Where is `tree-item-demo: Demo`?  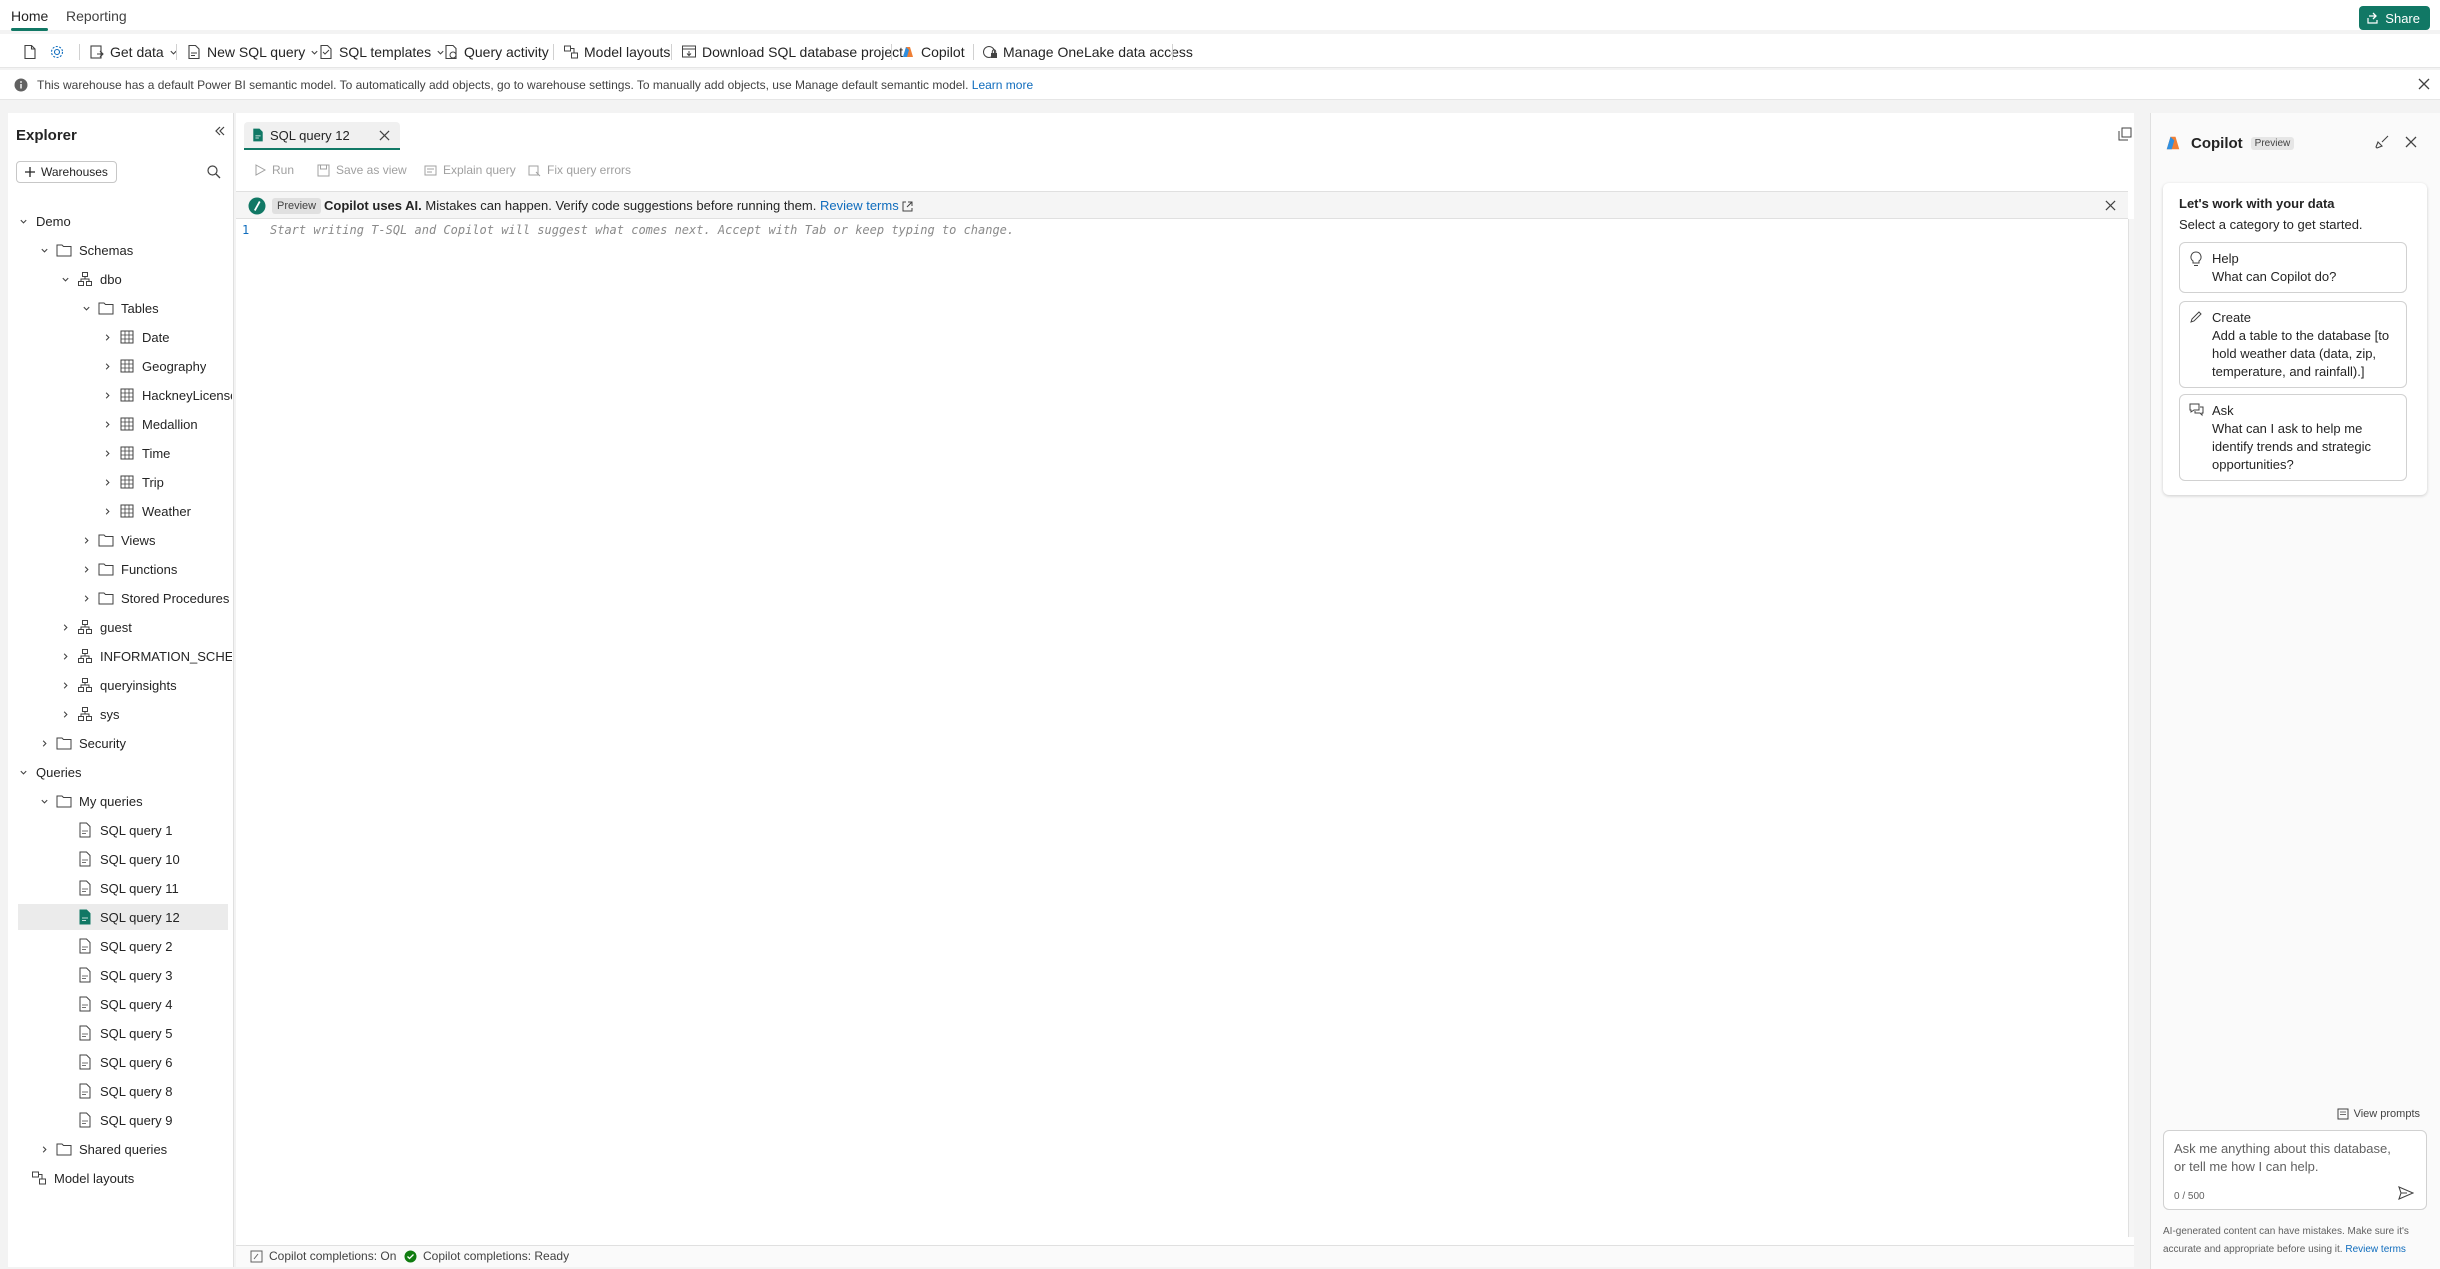
tree-item-demo: Demo is located at coordinates (120, 221).